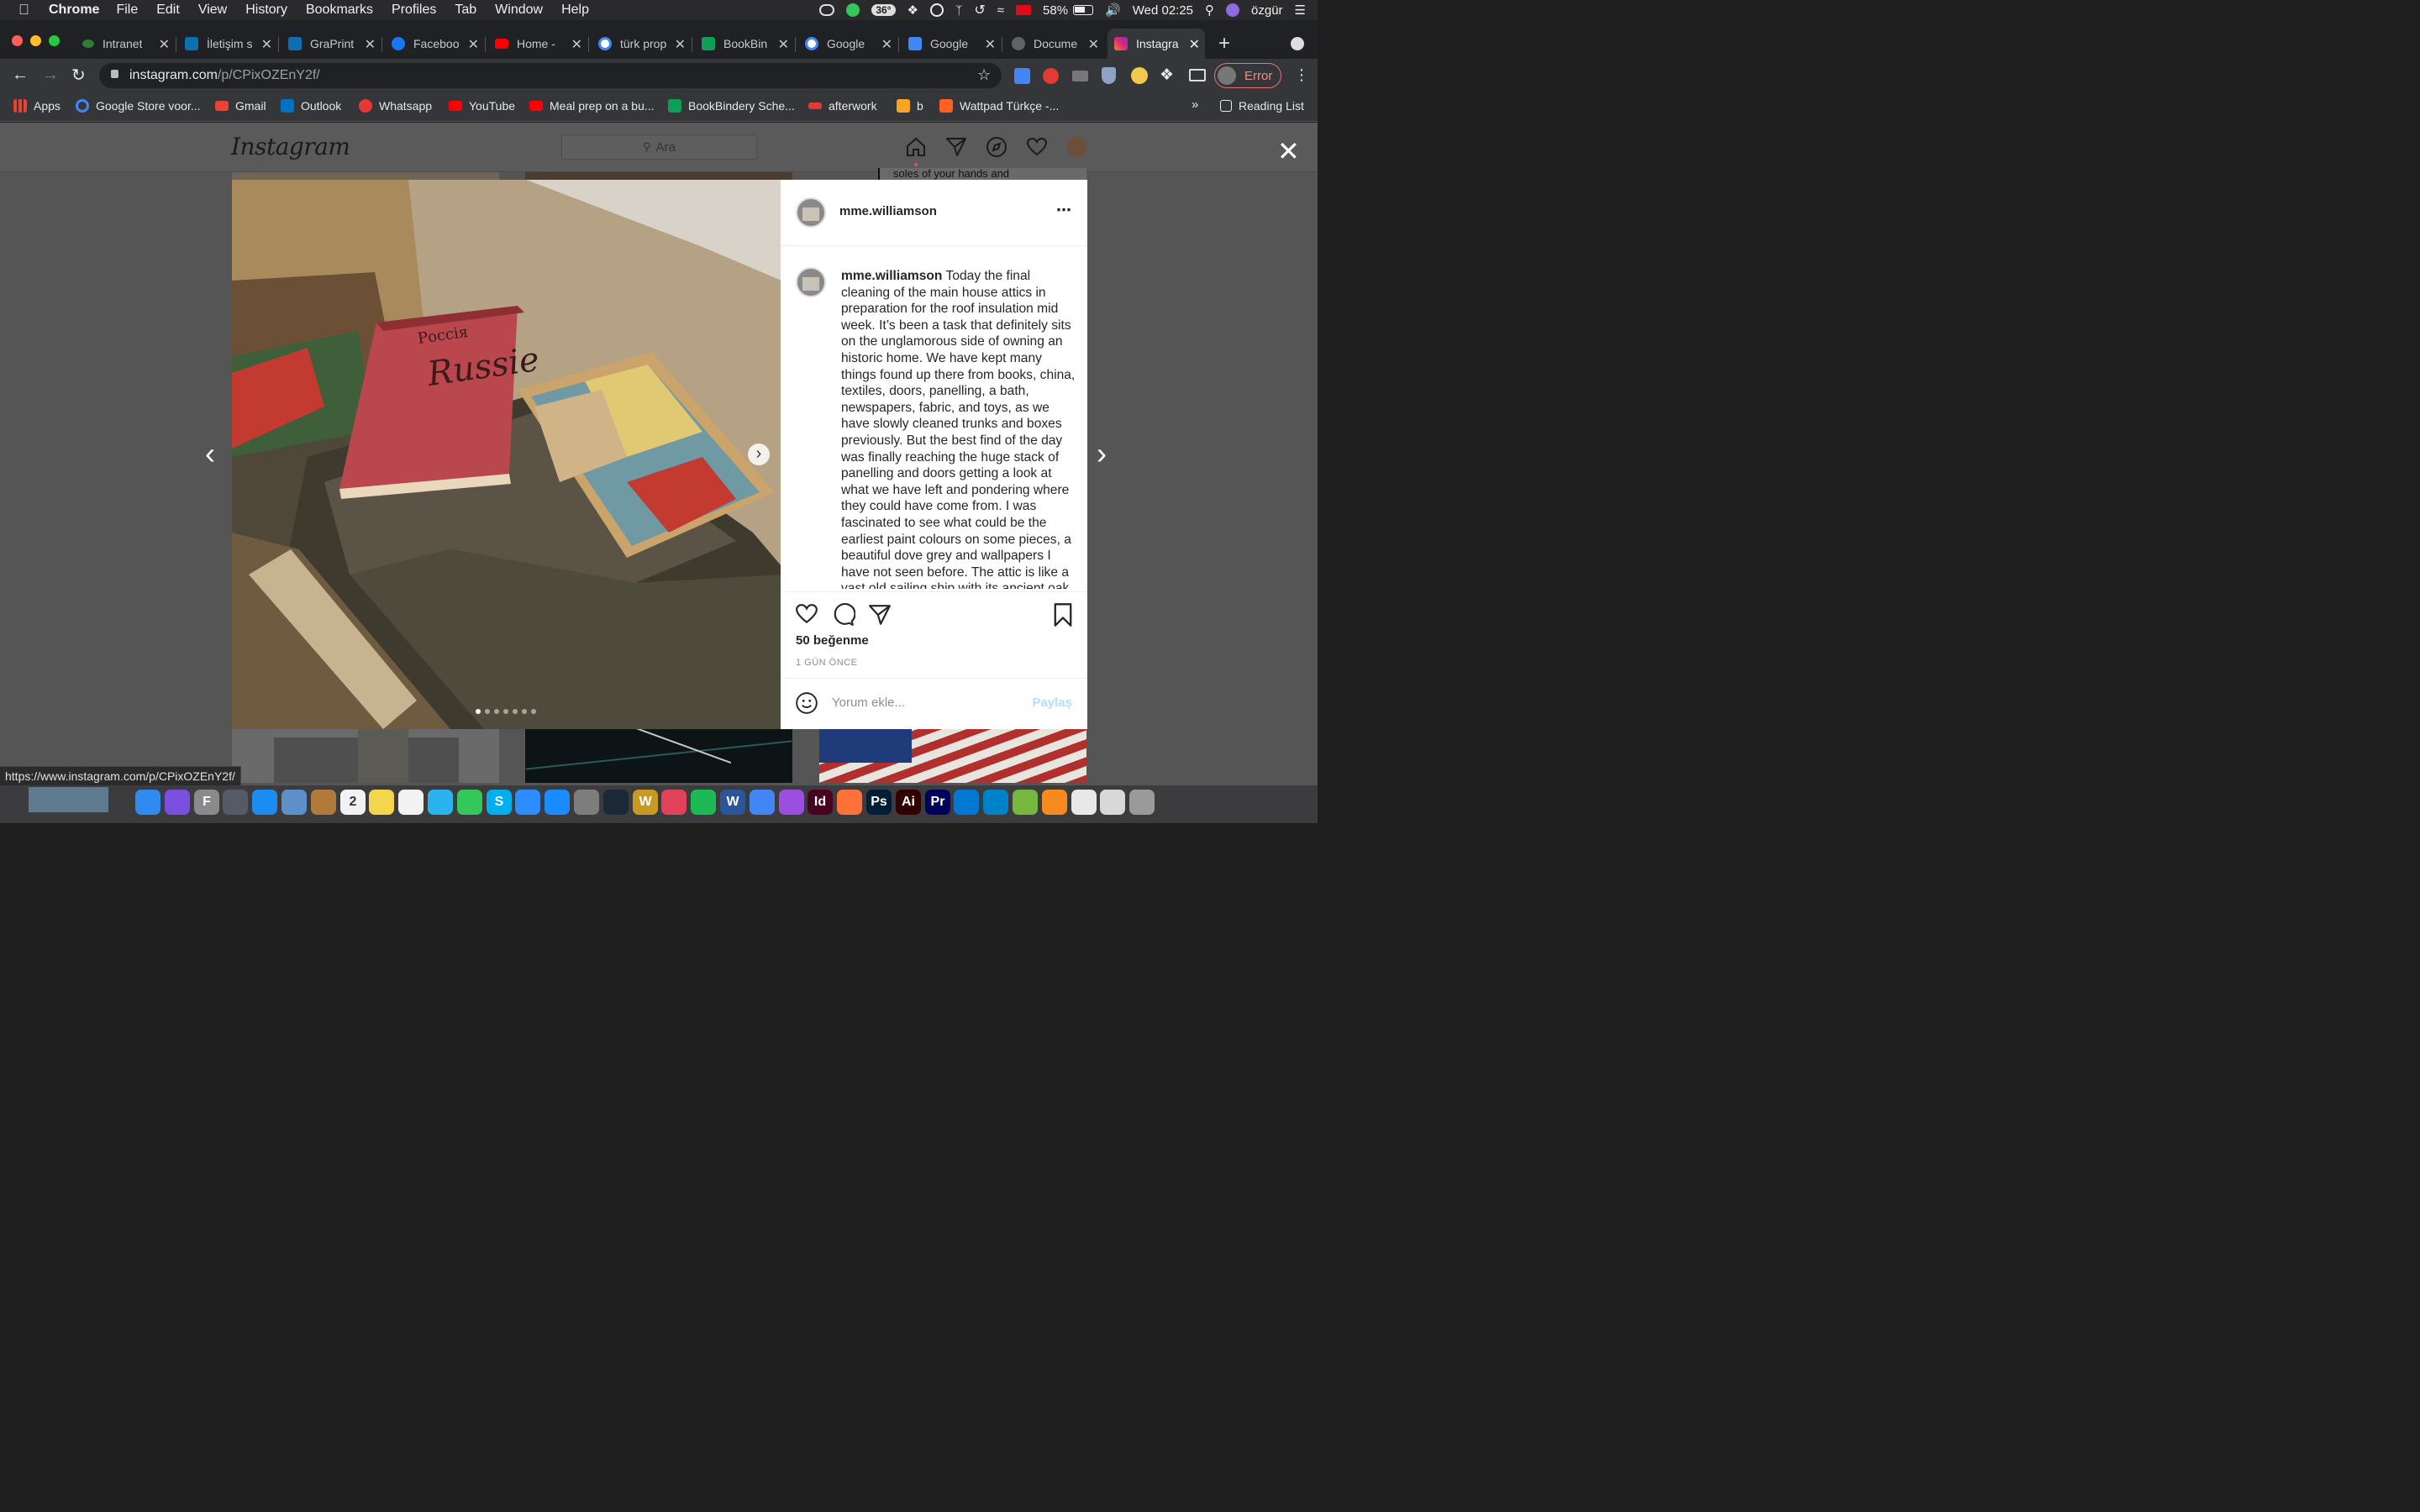 This screenshot has width=2420, height=1512. I want to click on tab-facebook: Faceboo ✕, so click(435, 44).